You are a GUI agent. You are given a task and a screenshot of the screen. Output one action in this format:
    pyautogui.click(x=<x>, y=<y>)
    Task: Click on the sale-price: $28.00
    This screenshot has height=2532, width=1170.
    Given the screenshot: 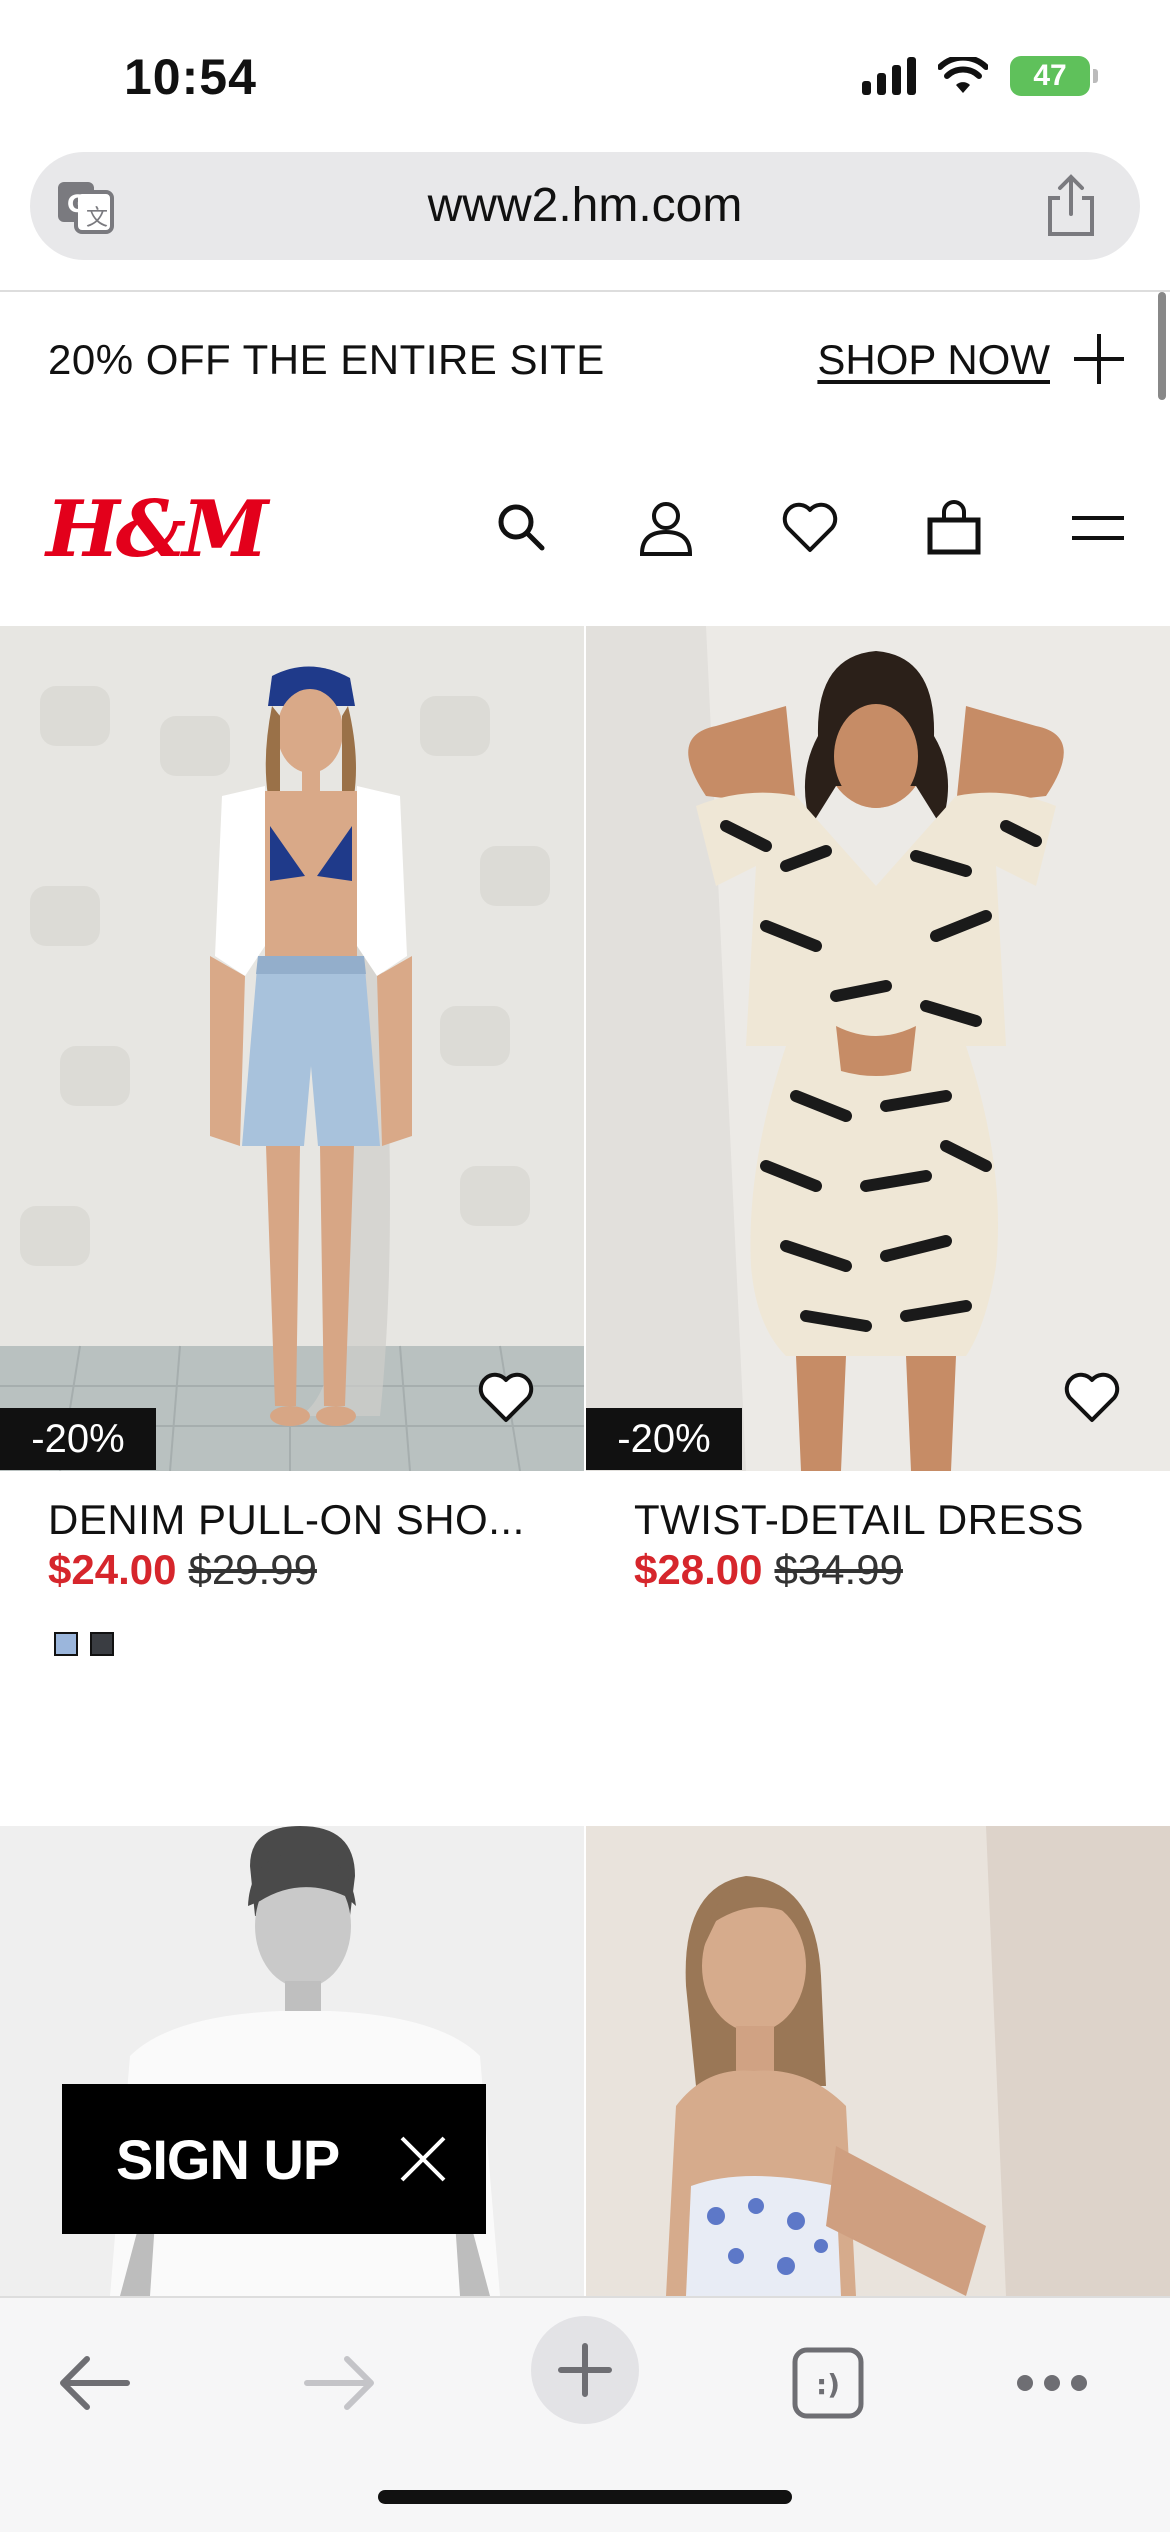 What is the action you would take?
    pyautogui.click(x=698, y=1569)
    